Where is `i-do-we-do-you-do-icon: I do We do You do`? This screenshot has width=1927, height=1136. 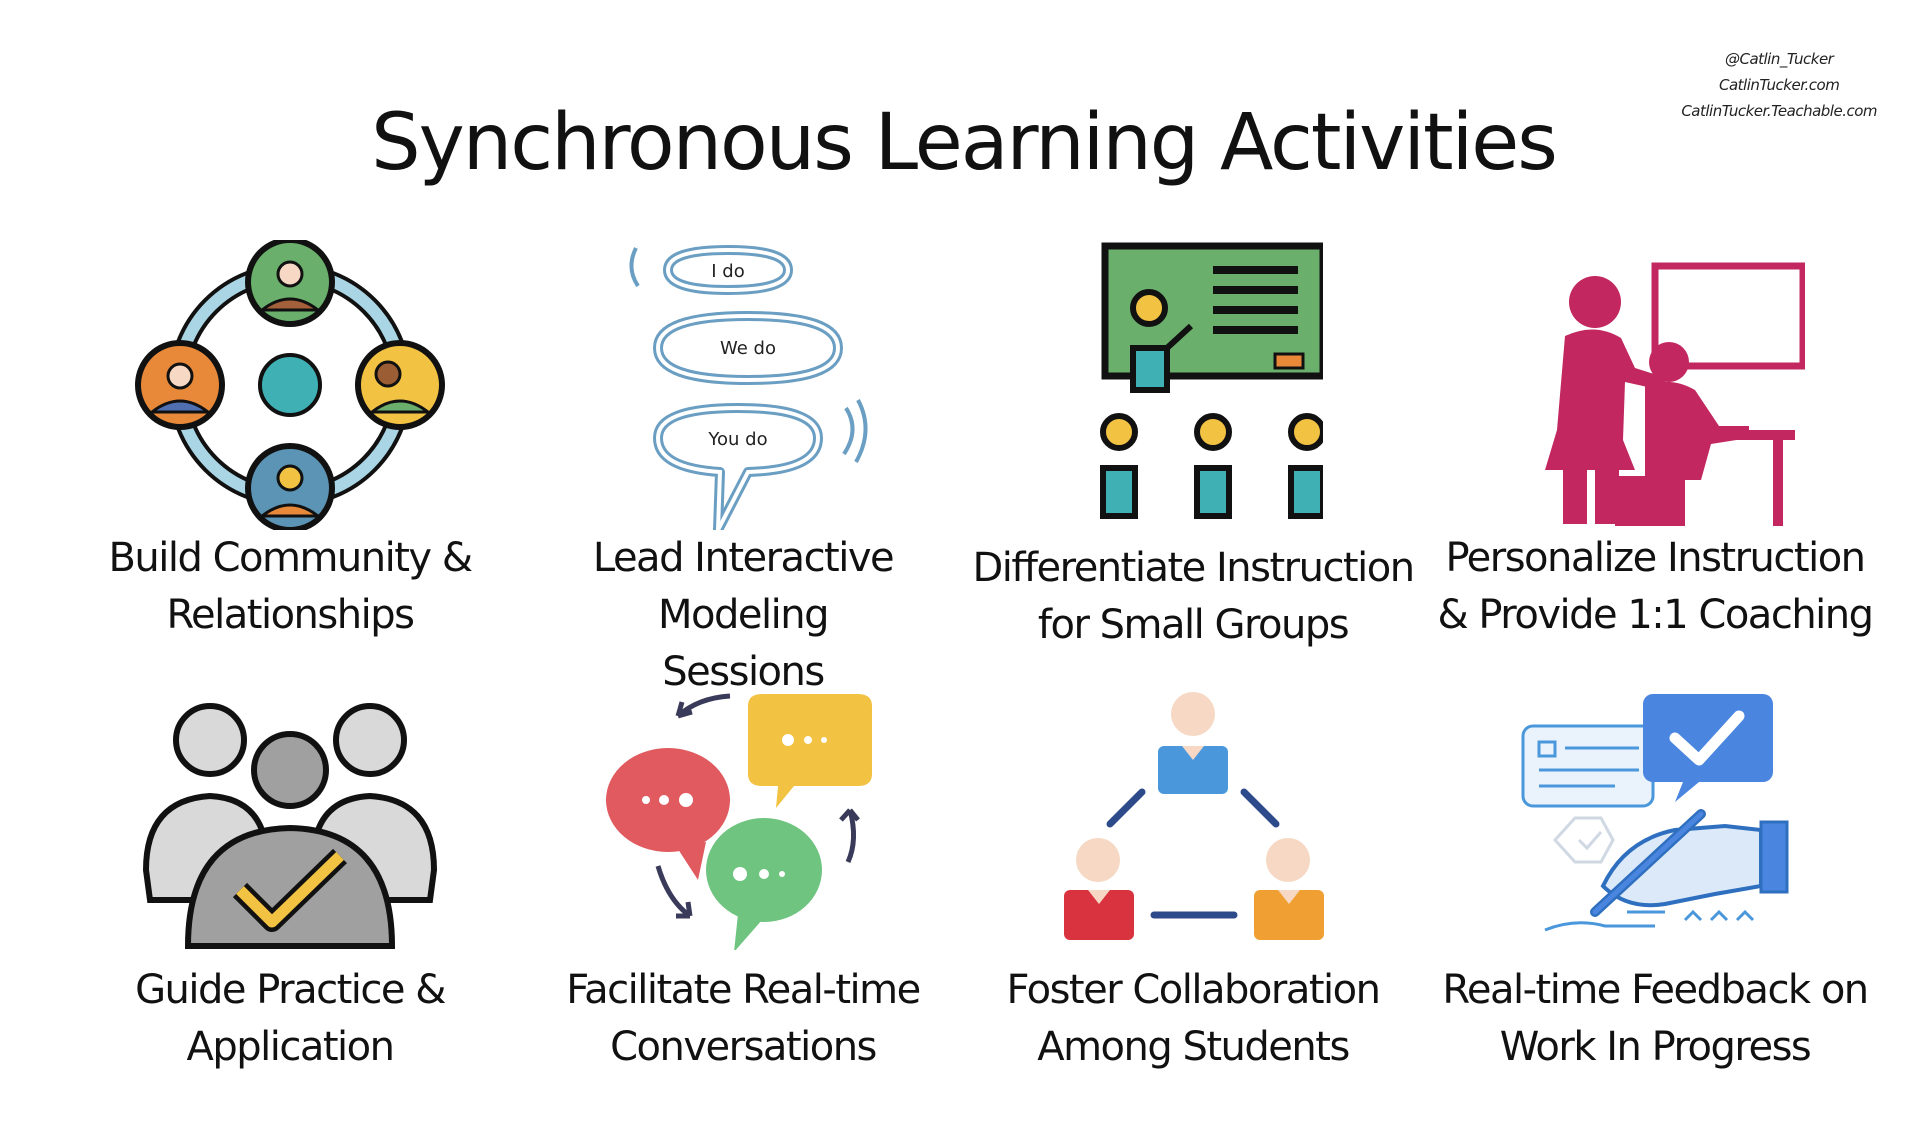
i-do-we-do-you-do-icon: I do We do You do is located at coordinates (748, 387).